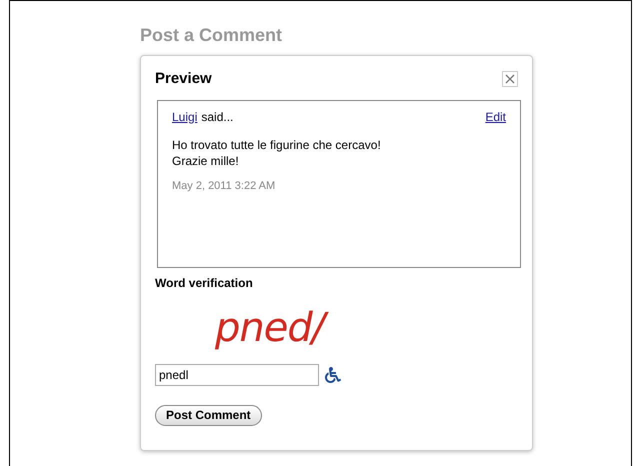  I want to click on close-icon, so click(510, 79).